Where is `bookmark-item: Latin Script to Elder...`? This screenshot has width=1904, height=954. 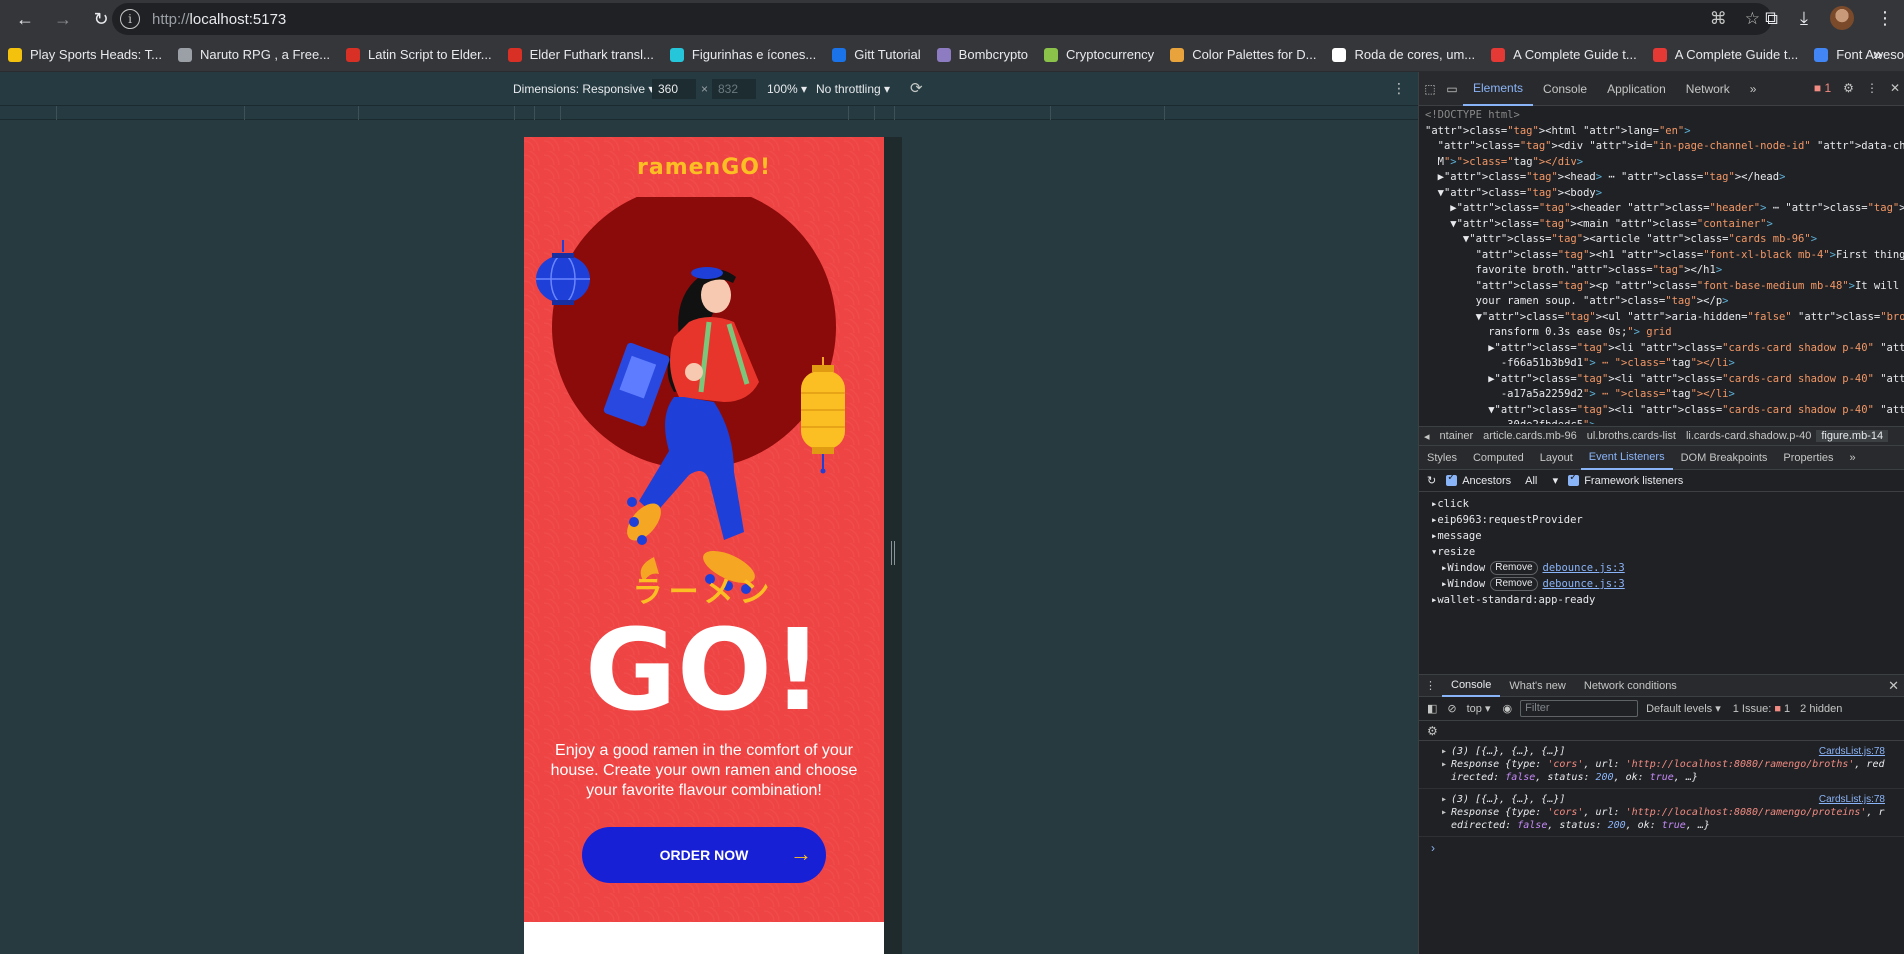
bookmark-item: Latin Script to Elder... is located at coordinates (419, 55).